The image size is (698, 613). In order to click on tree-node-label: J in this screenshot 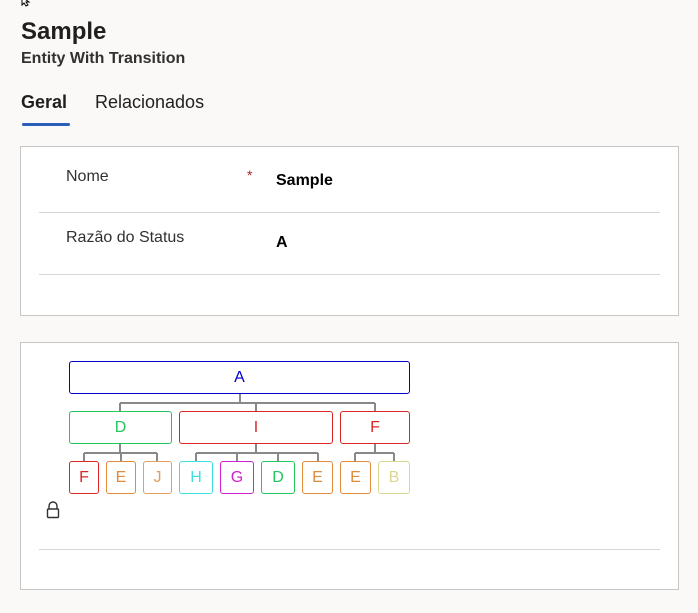, I will do `click(157, 477)`.